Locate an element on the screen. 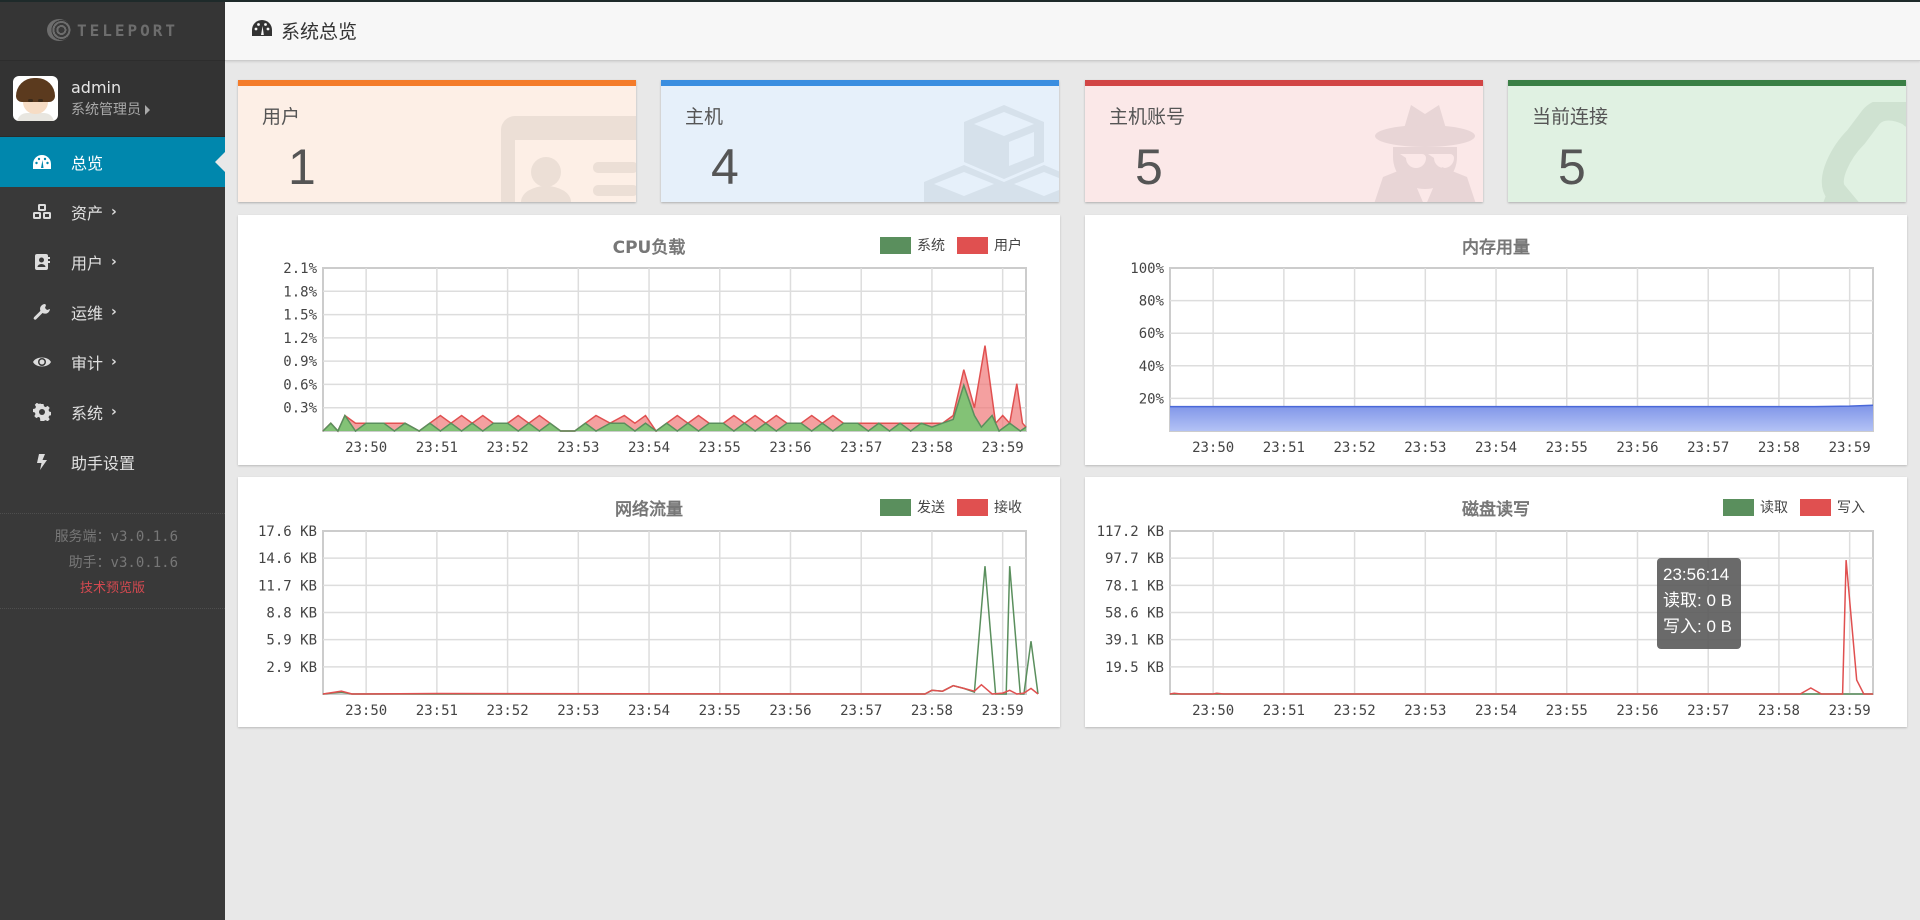  teleport-logo-icon is located at coordinates (58, 30).